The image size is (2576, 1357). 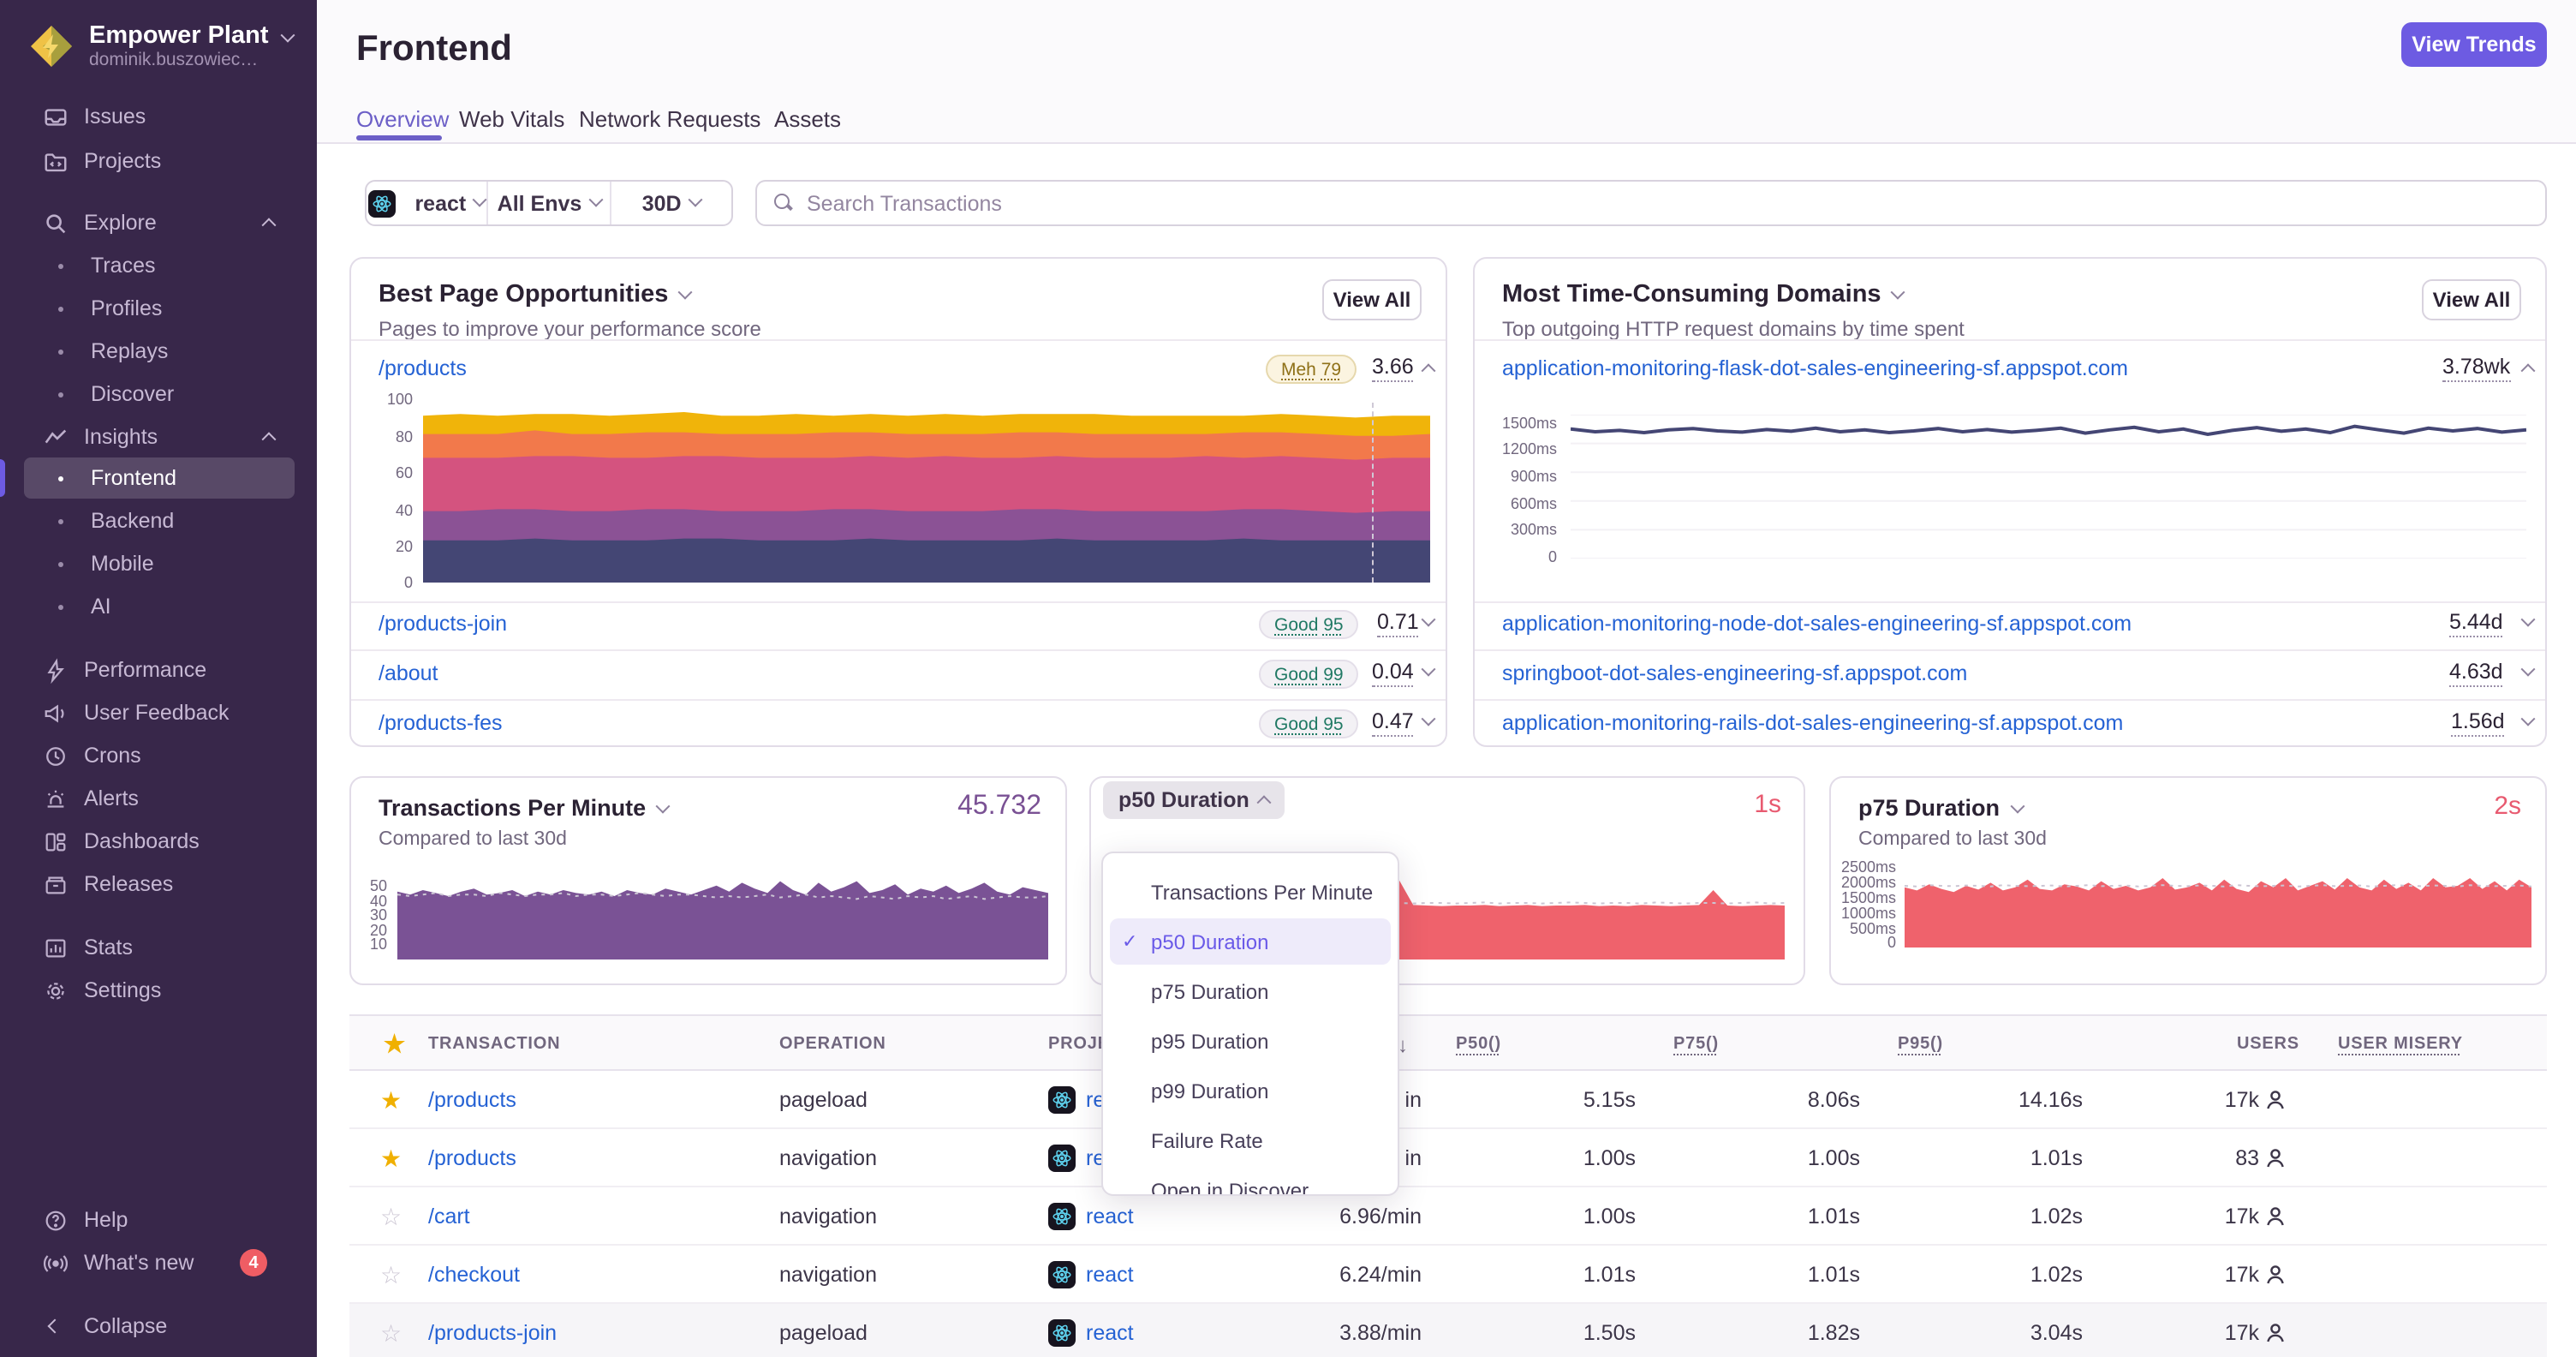 What do you see at coordinates (160, 885) in the screenshot?
I see `sidebar-item-releases: Releases` at bounding box center [160, 885].